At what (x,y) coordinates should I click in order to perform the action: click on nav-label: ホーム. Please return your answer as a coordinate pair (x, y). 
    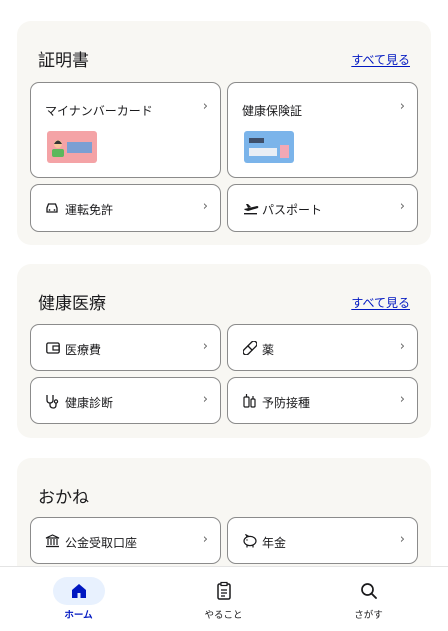
    Looking at the image, I should click on (78, 615).